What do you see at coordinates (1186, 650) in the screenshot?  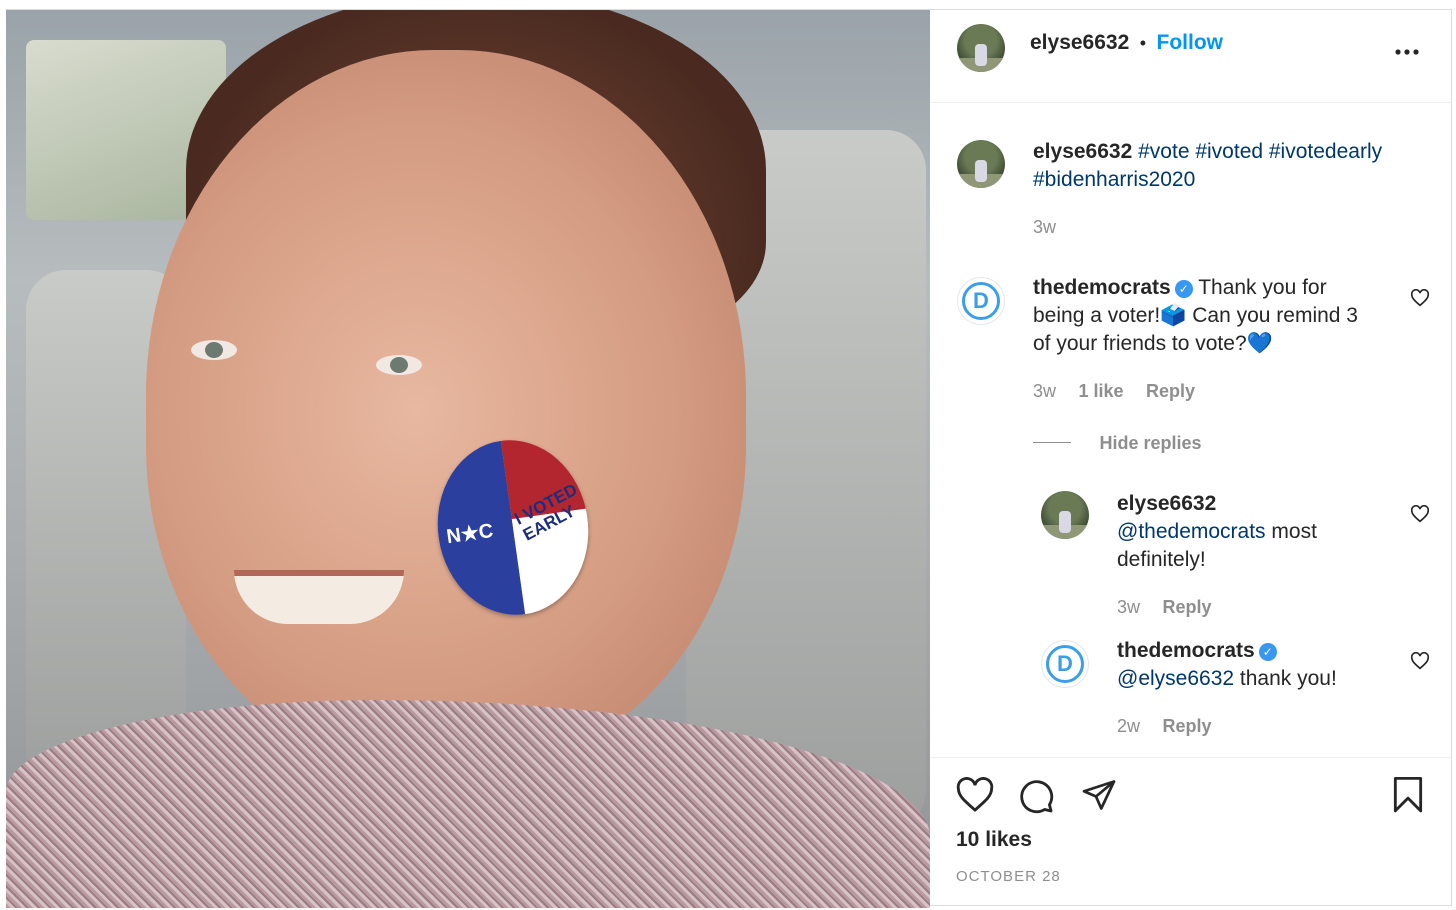 I see `reply2-username: thedemocrats` at bounding box center [1186, 650].